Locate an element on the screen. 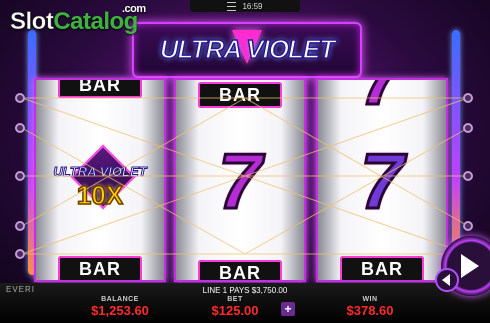 This screenshot has height=323, width=490. game-logo: ULTRA VIOLET is located at coordinates (247, 50).